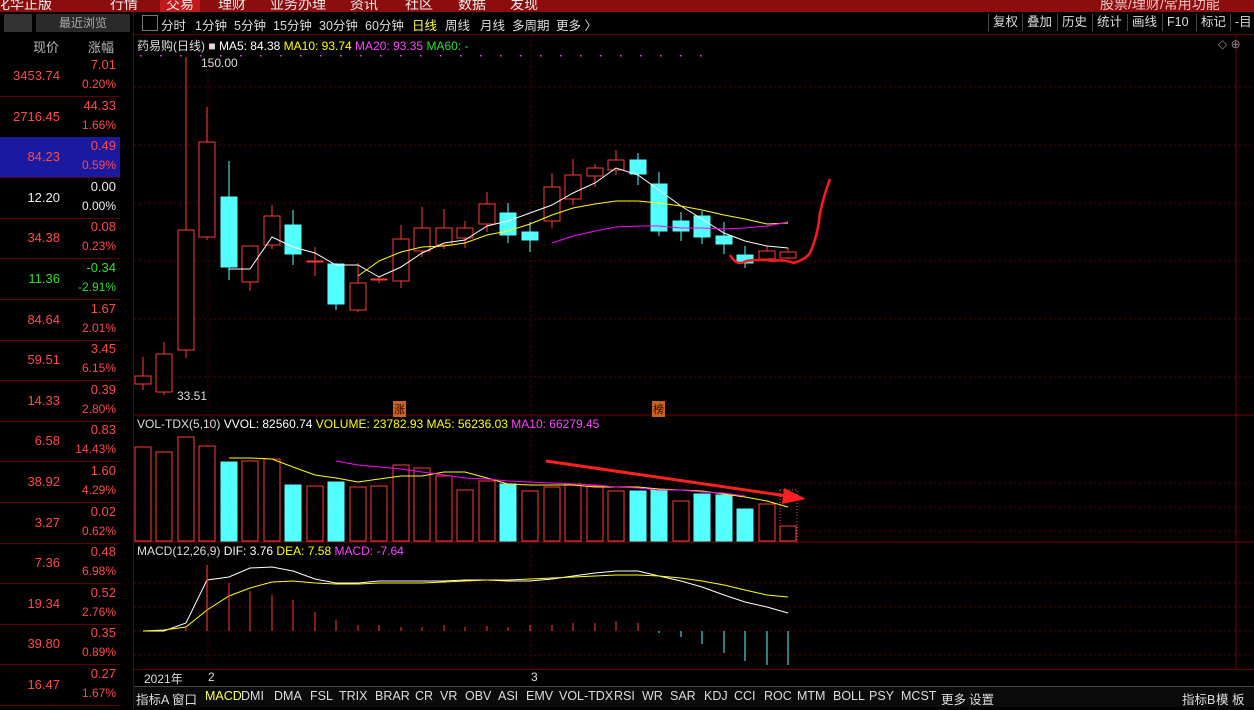 The width and height of the screenshot is (1254, 710). I want to click on indicator-tab-right: 指标B, so click(1198, 698).